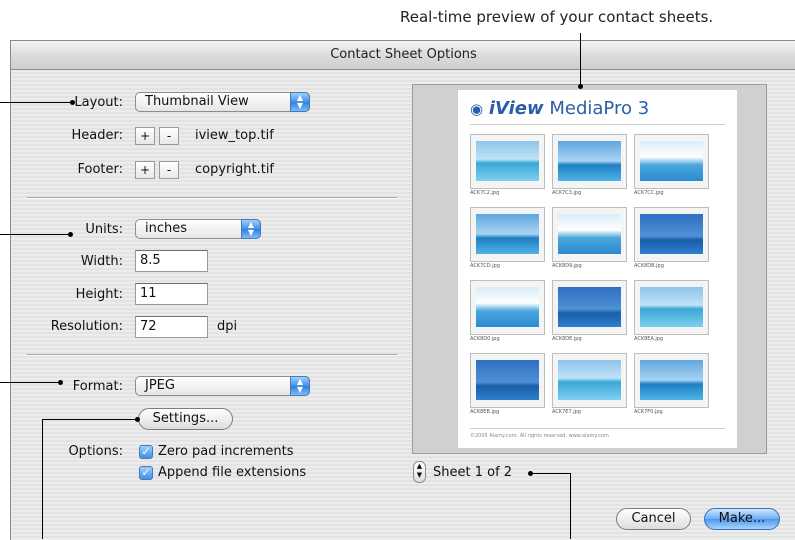 This screenshot has height=540, width=795. I want to click on thumbnail-caption: ACK7C3.jpg, so click(567, 193).